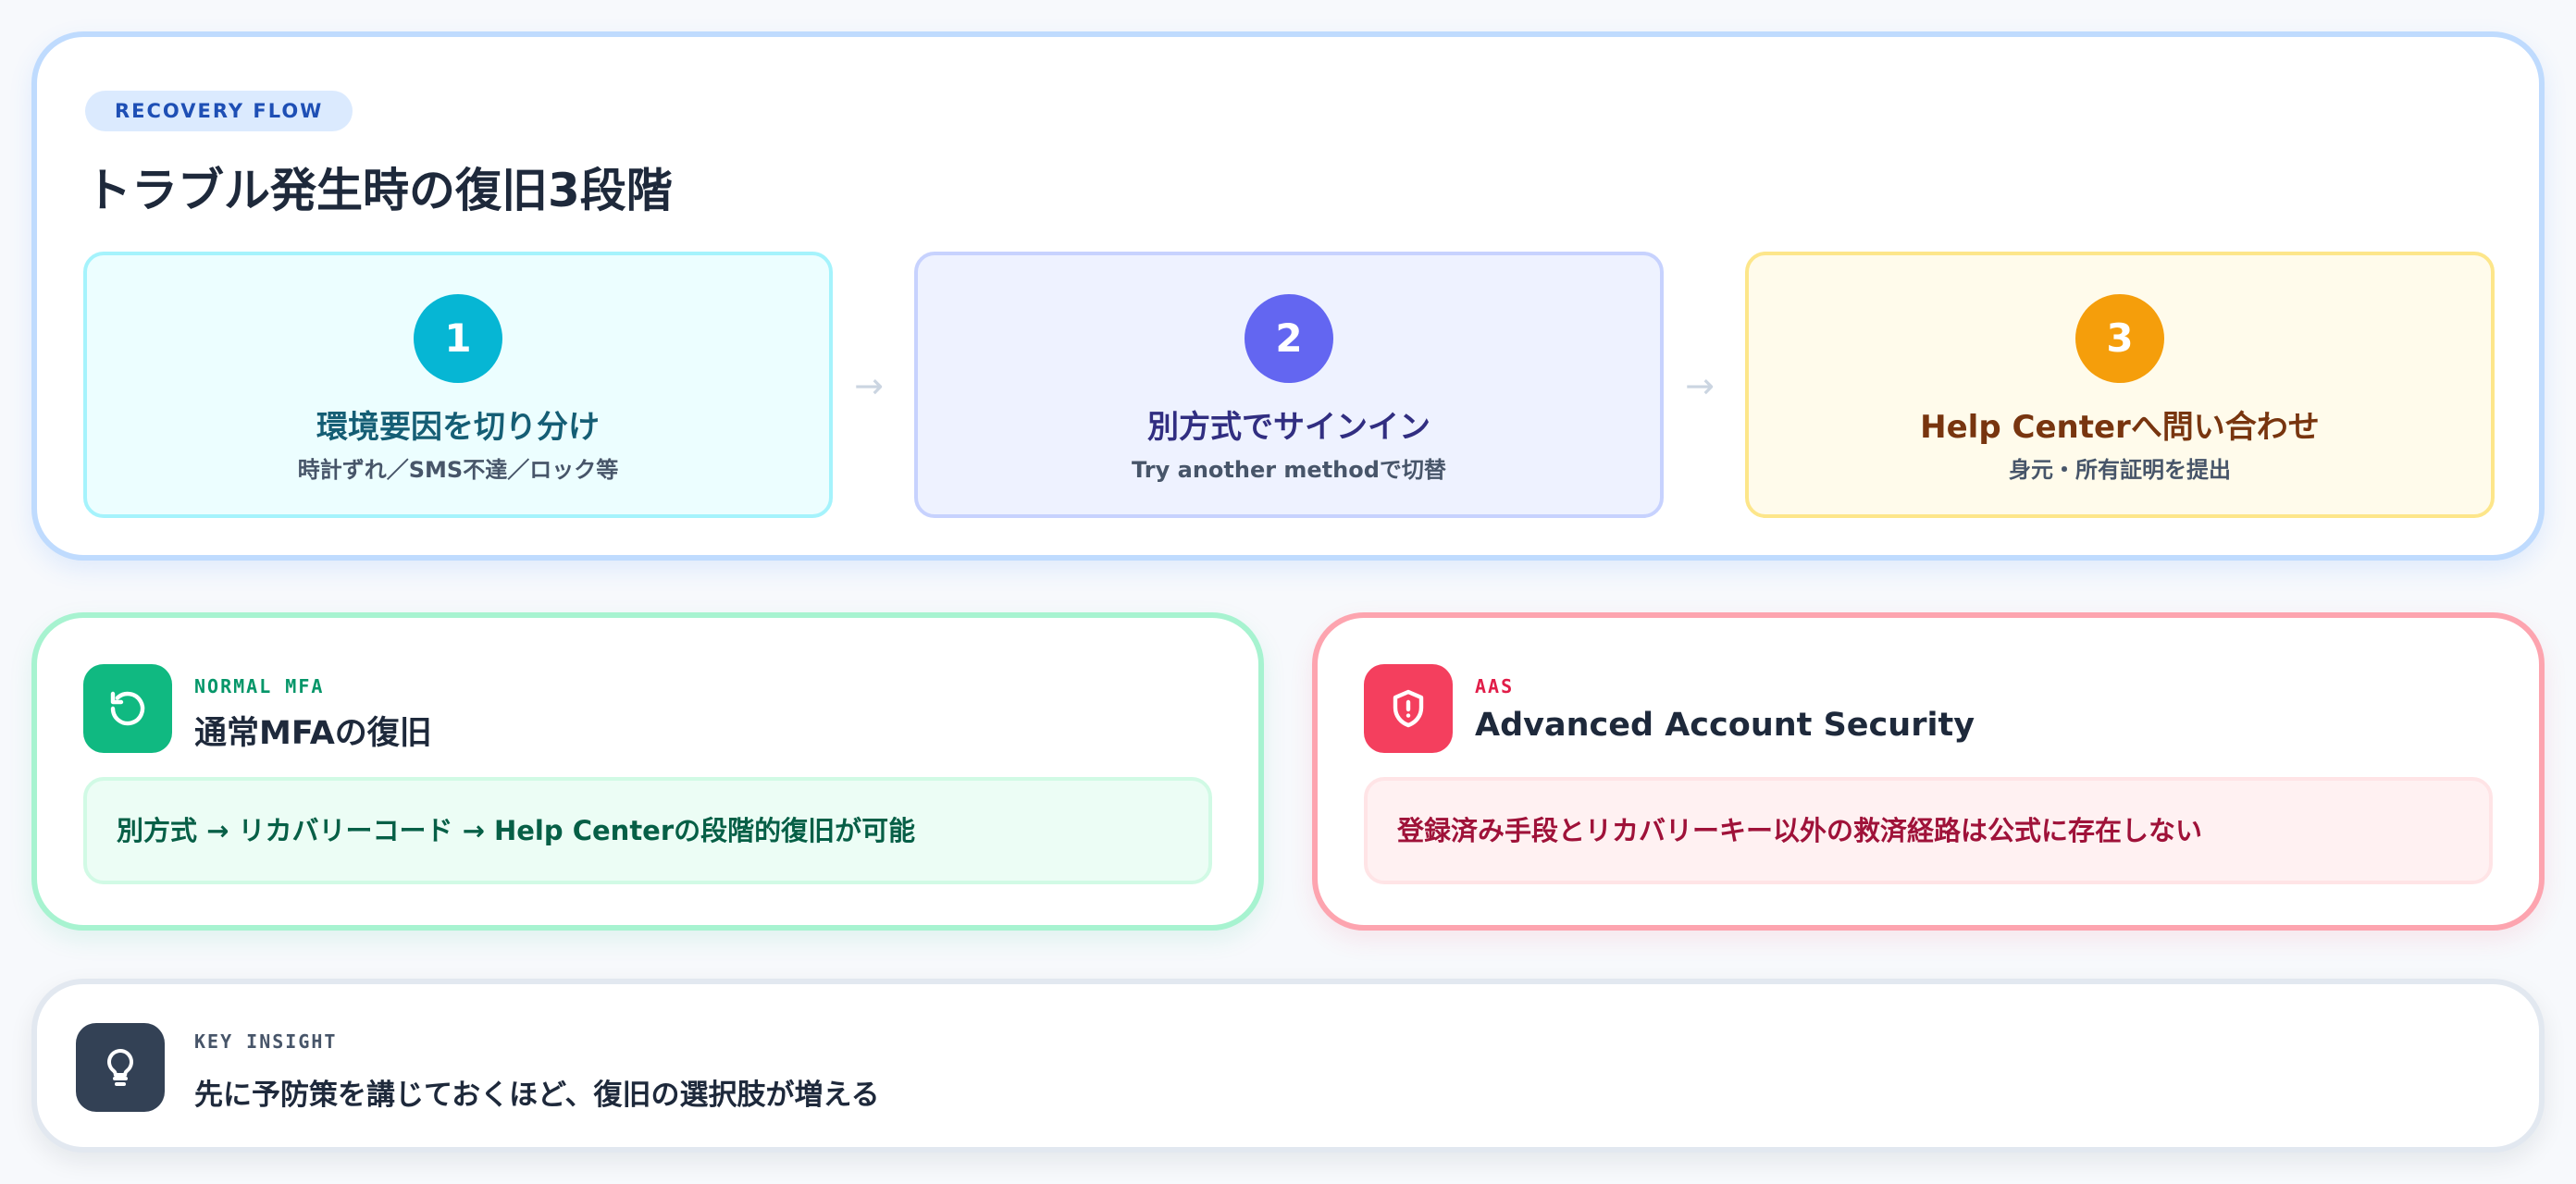 The image size is (2576, 1184). What do you see at coordinates (1289, 470) in the screenshot?
I see `step-2-subtitle: Try another methodで切替` at bounding box center [1289, 470].